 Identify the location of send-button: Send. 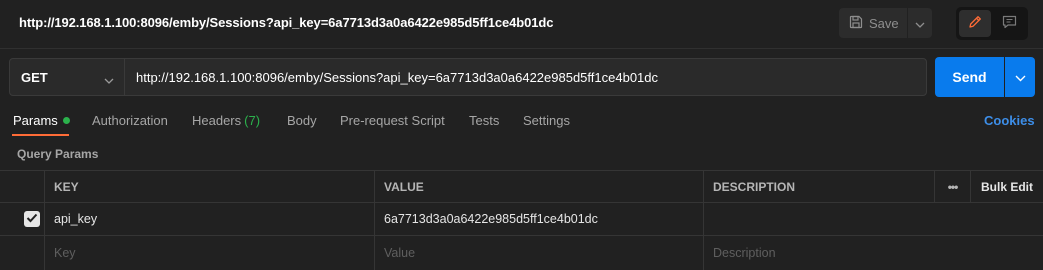
(969, 77).